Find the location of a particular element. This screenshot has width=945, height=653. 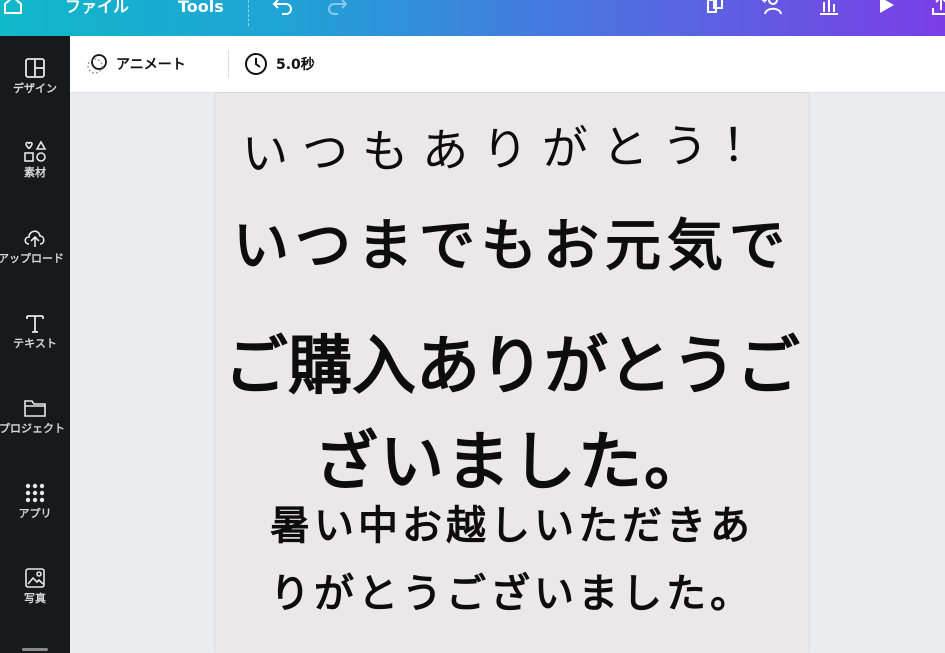

sidebar-item-text: テキスト is located at coordinates (35, 341).